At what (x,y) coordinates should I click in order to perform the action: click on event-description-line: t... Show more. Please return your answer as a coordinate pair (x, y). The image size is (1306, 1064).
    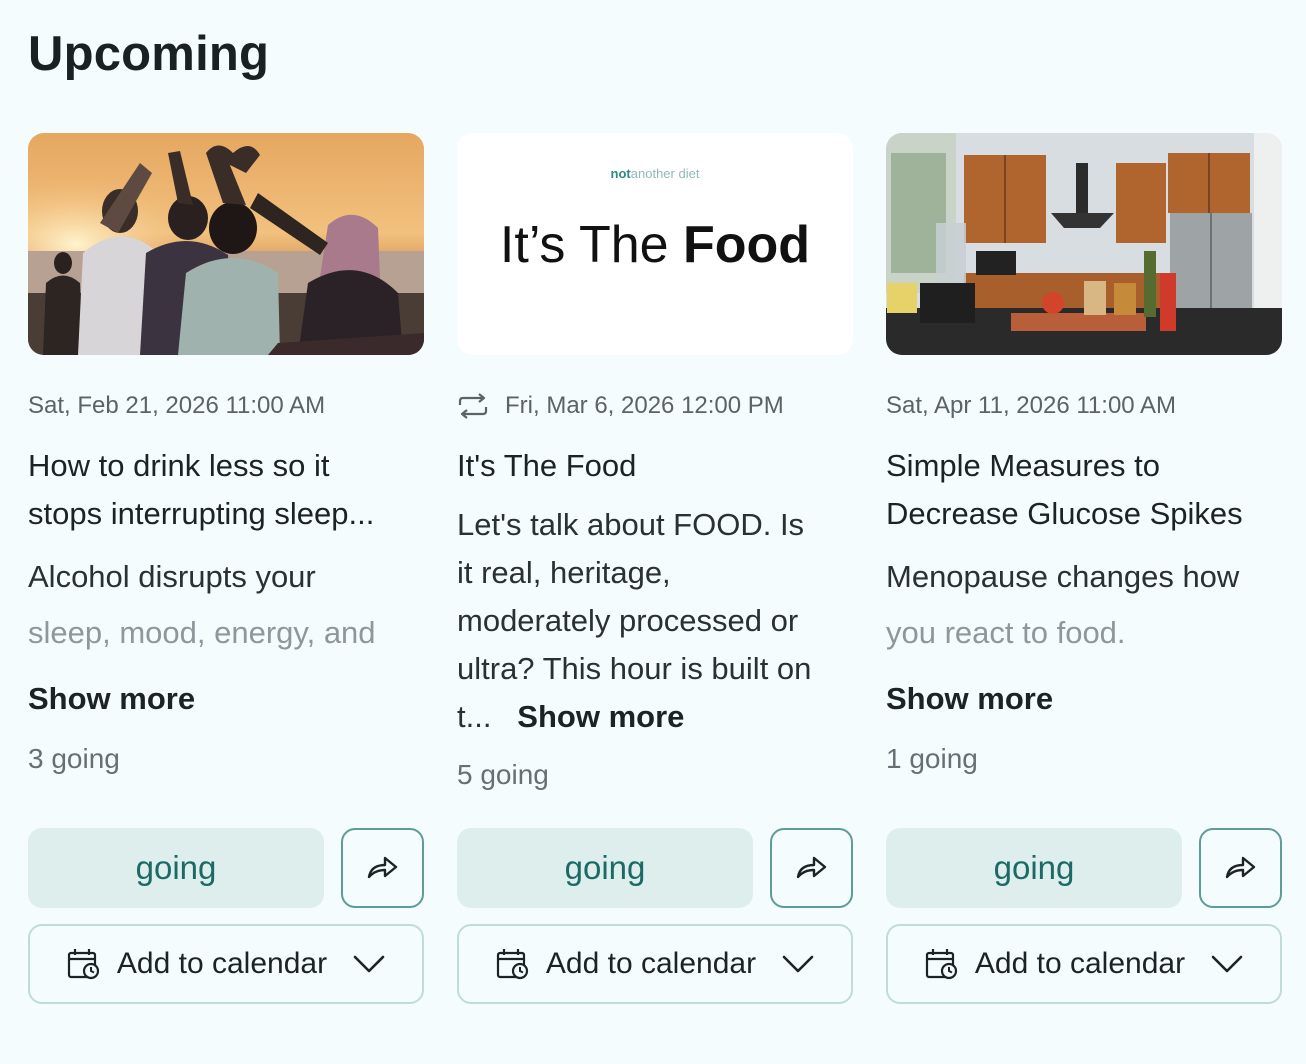
    Looking at the image, I should click on (655, 717).